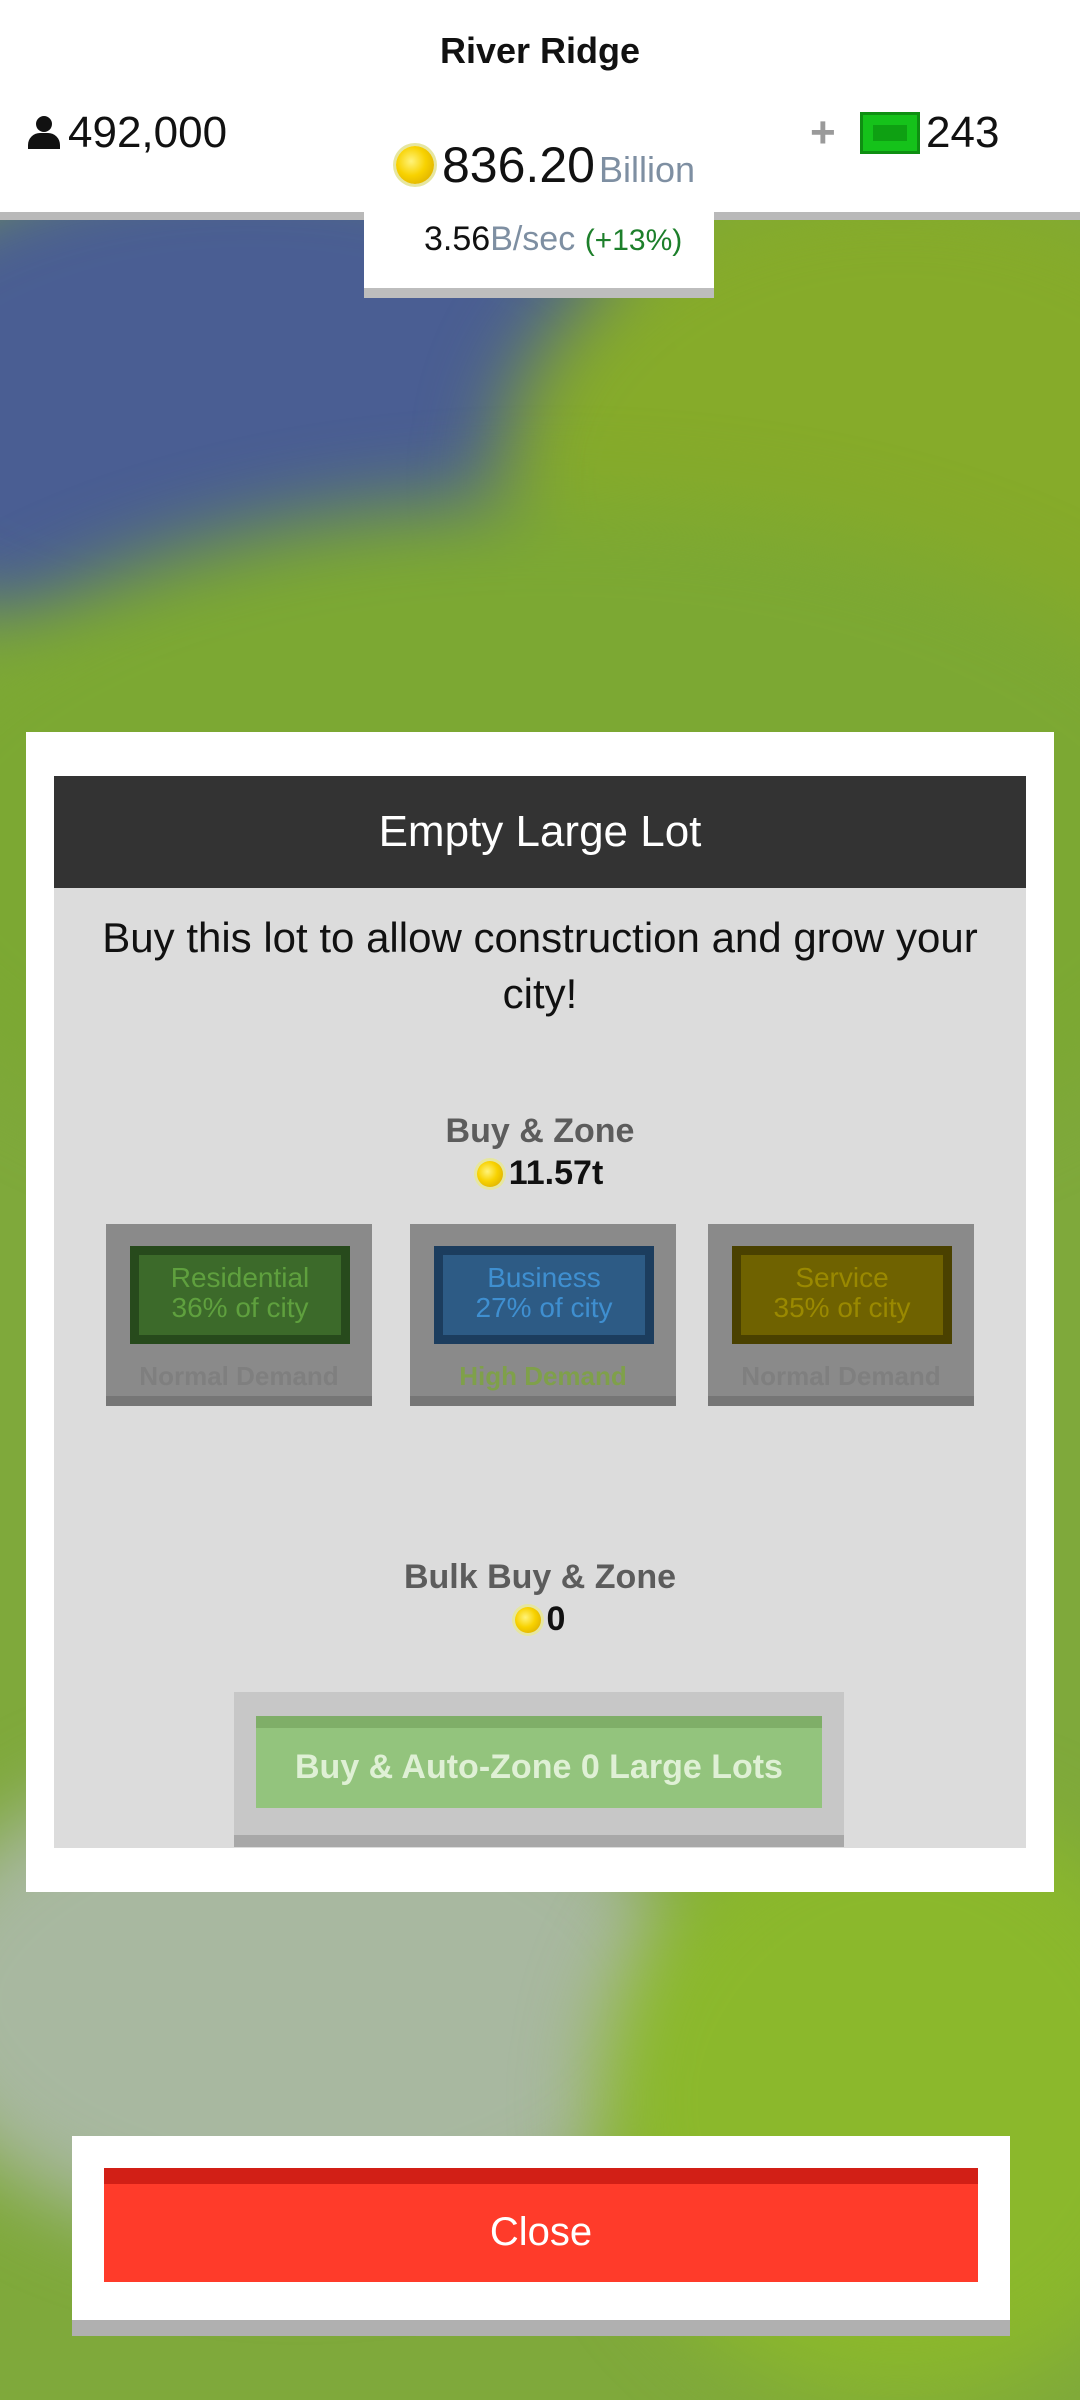 The height and width of the screenshot is (2400, 1080). What do you see at coordinates (240, 1277) in the screenshot?
I see `zone-name: Residential` at bounding box center [240, 1277].